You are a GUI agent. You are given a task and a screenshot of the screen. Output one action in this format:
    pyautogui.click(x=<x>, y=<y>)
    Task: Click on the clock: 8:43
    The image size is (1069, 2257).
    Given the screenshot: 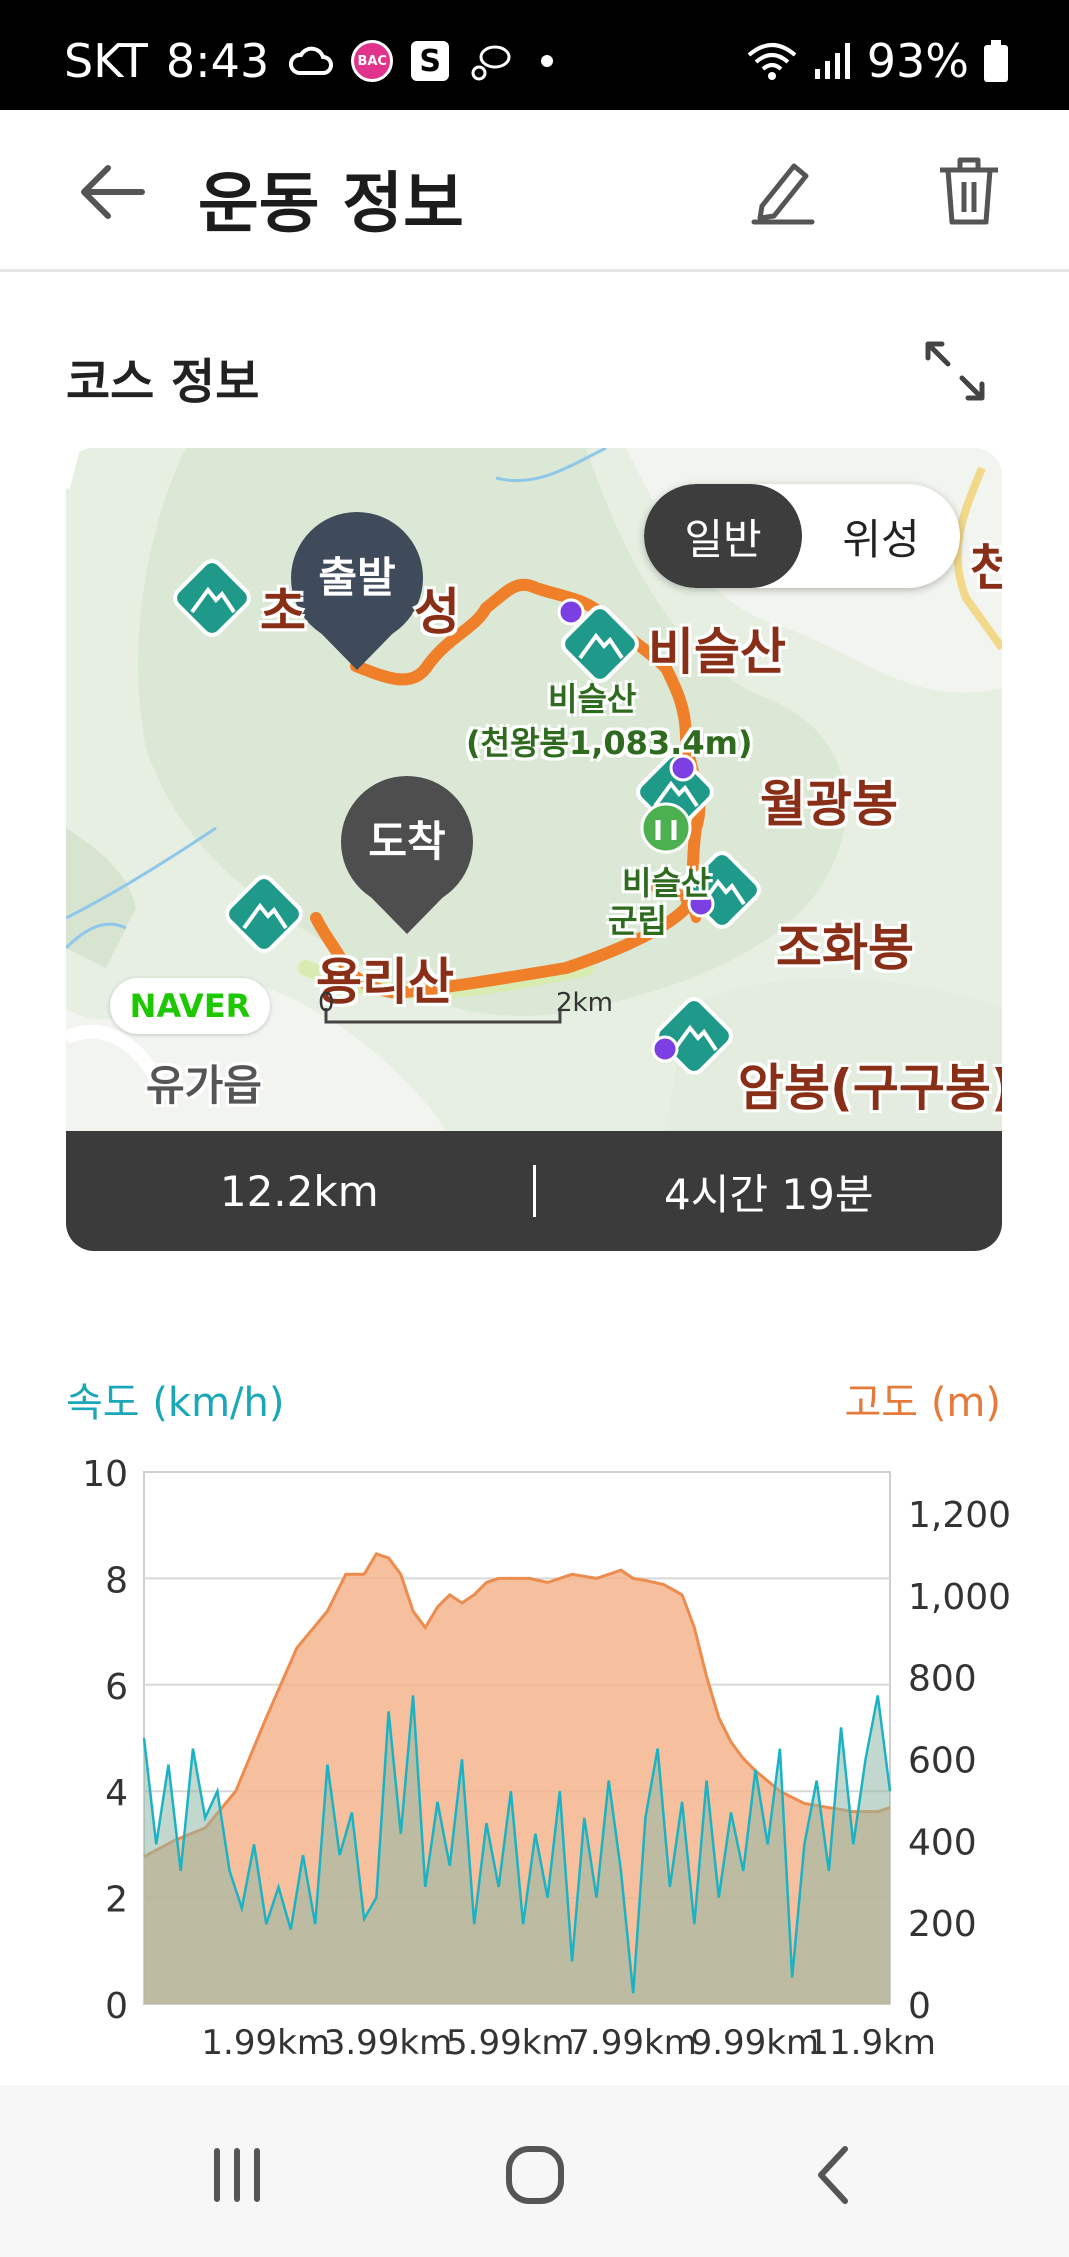 What is the action you would take?
    pyautogui.click(x=217, y=61)
    